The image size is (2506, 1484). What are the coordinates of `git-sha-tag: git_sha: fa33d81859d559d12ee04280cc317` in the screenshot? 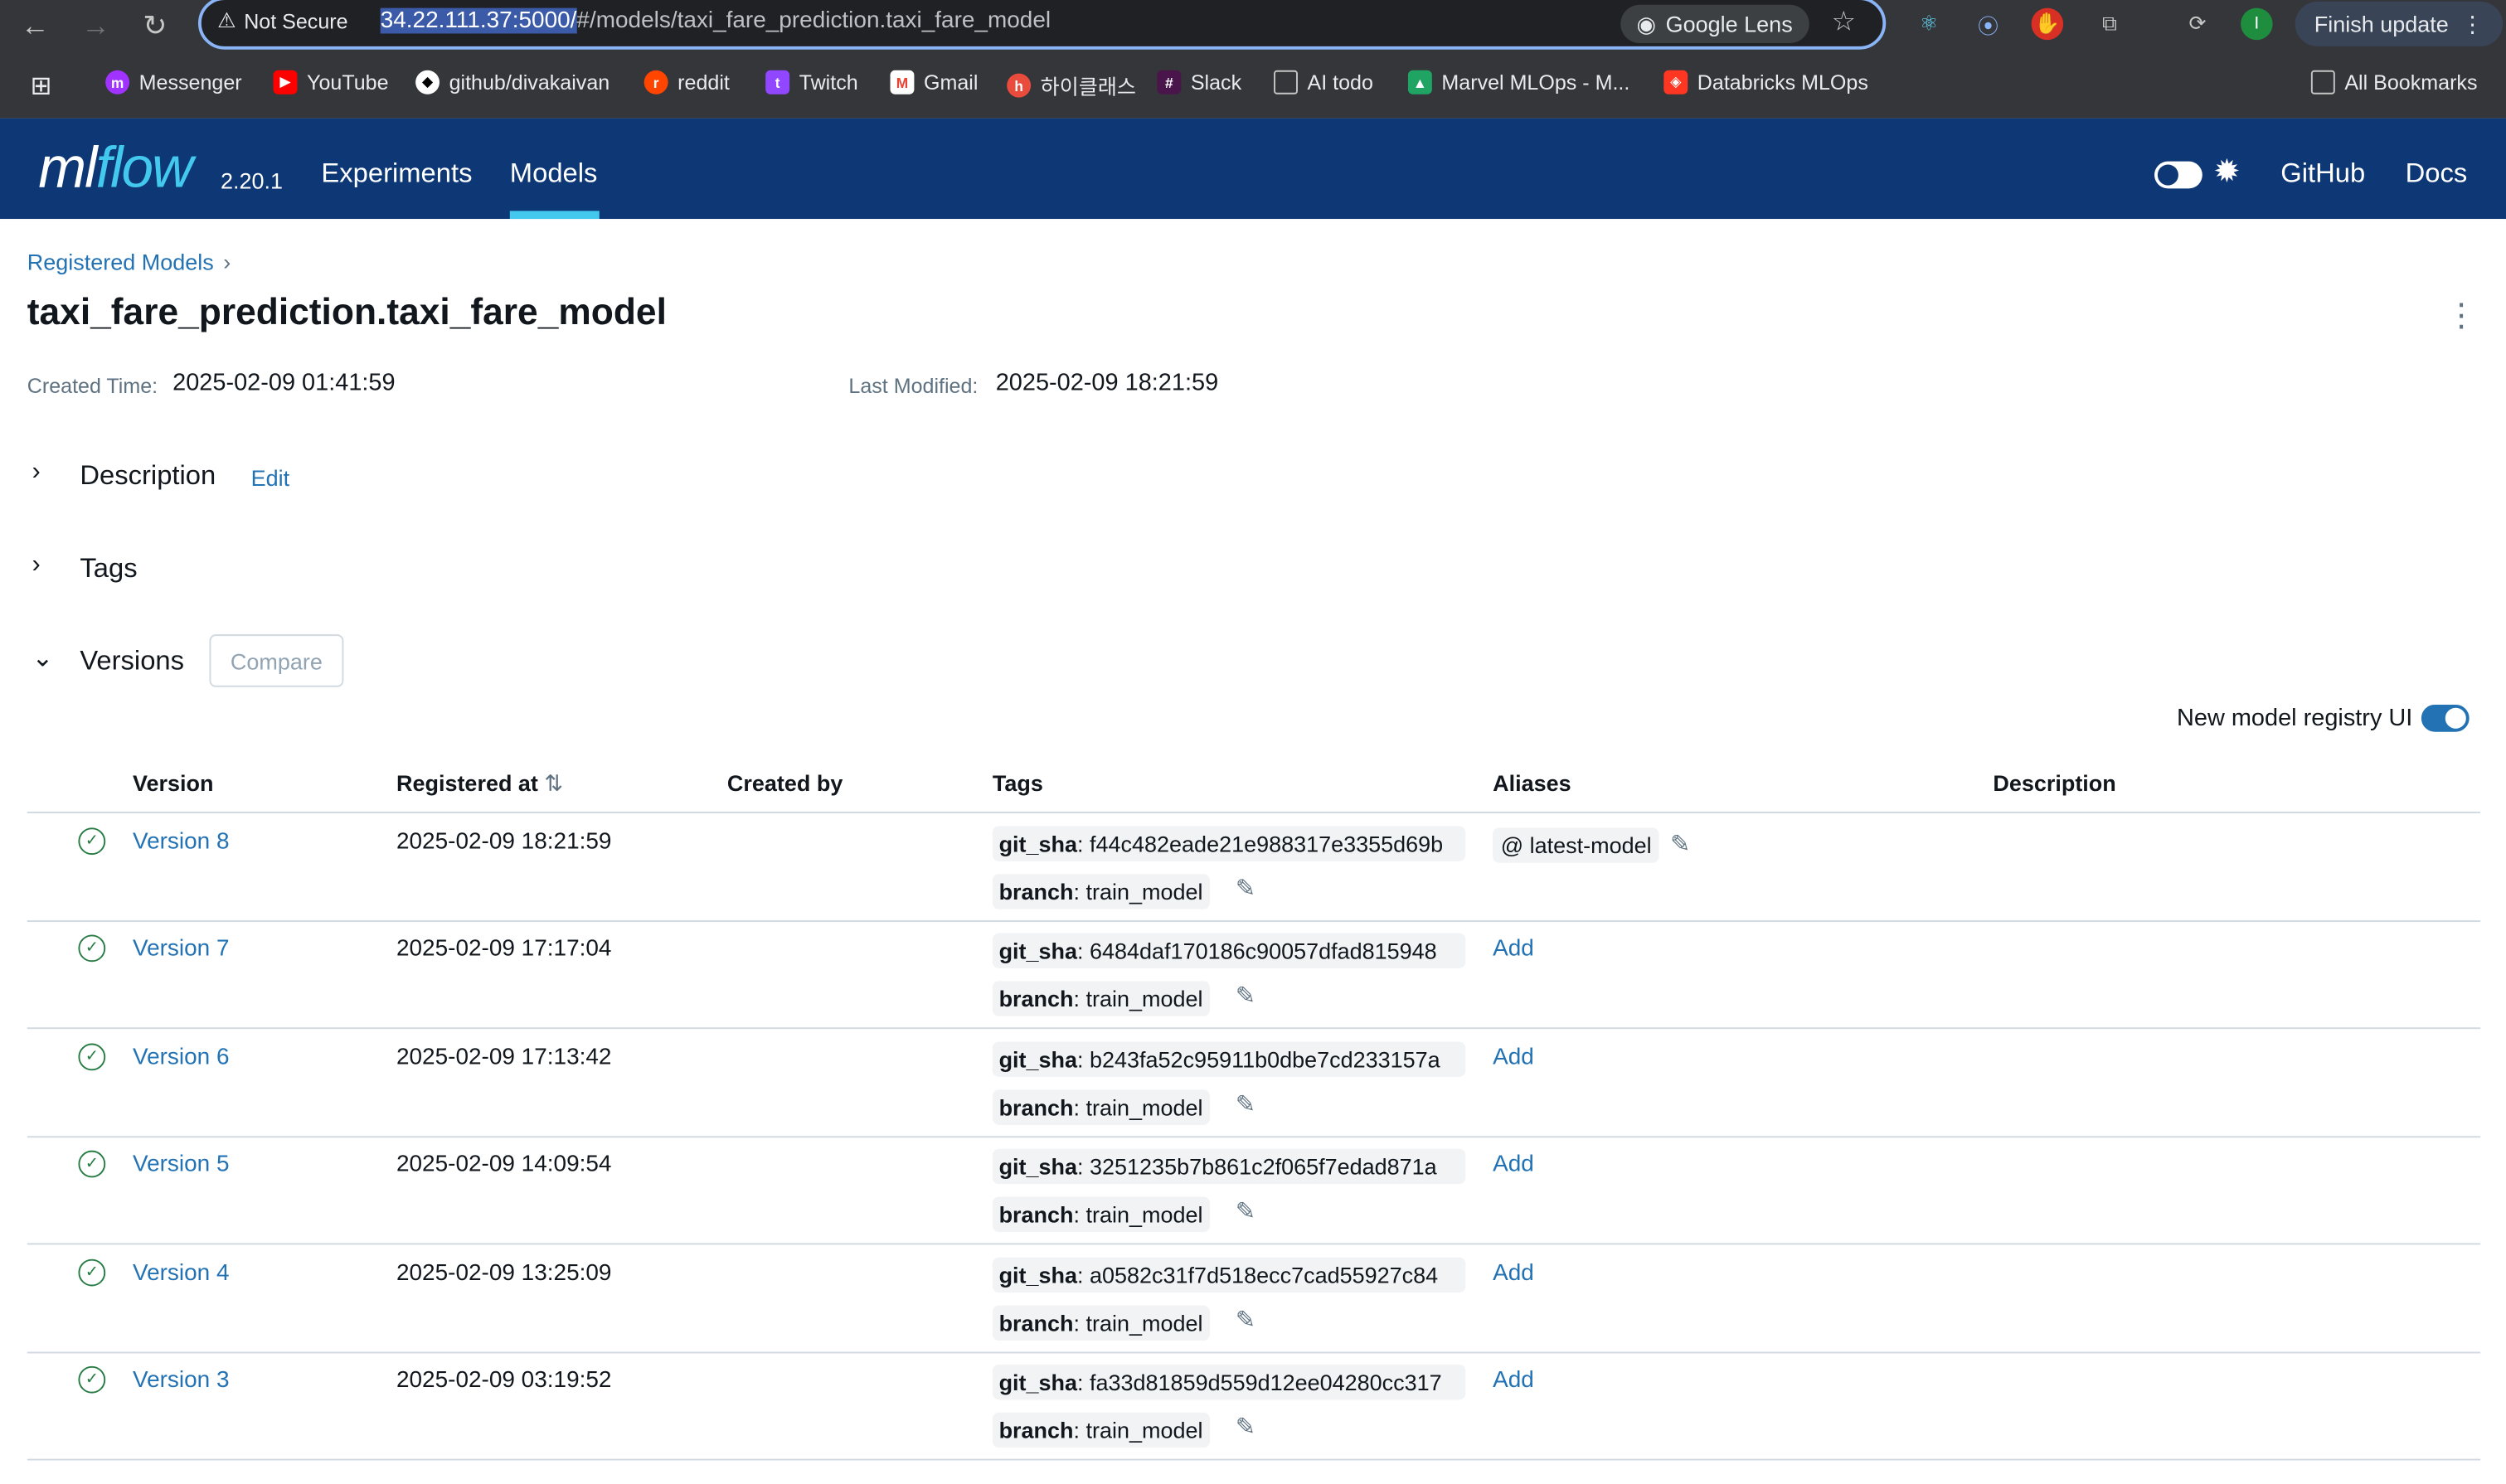 It's located at (1229, 1382).